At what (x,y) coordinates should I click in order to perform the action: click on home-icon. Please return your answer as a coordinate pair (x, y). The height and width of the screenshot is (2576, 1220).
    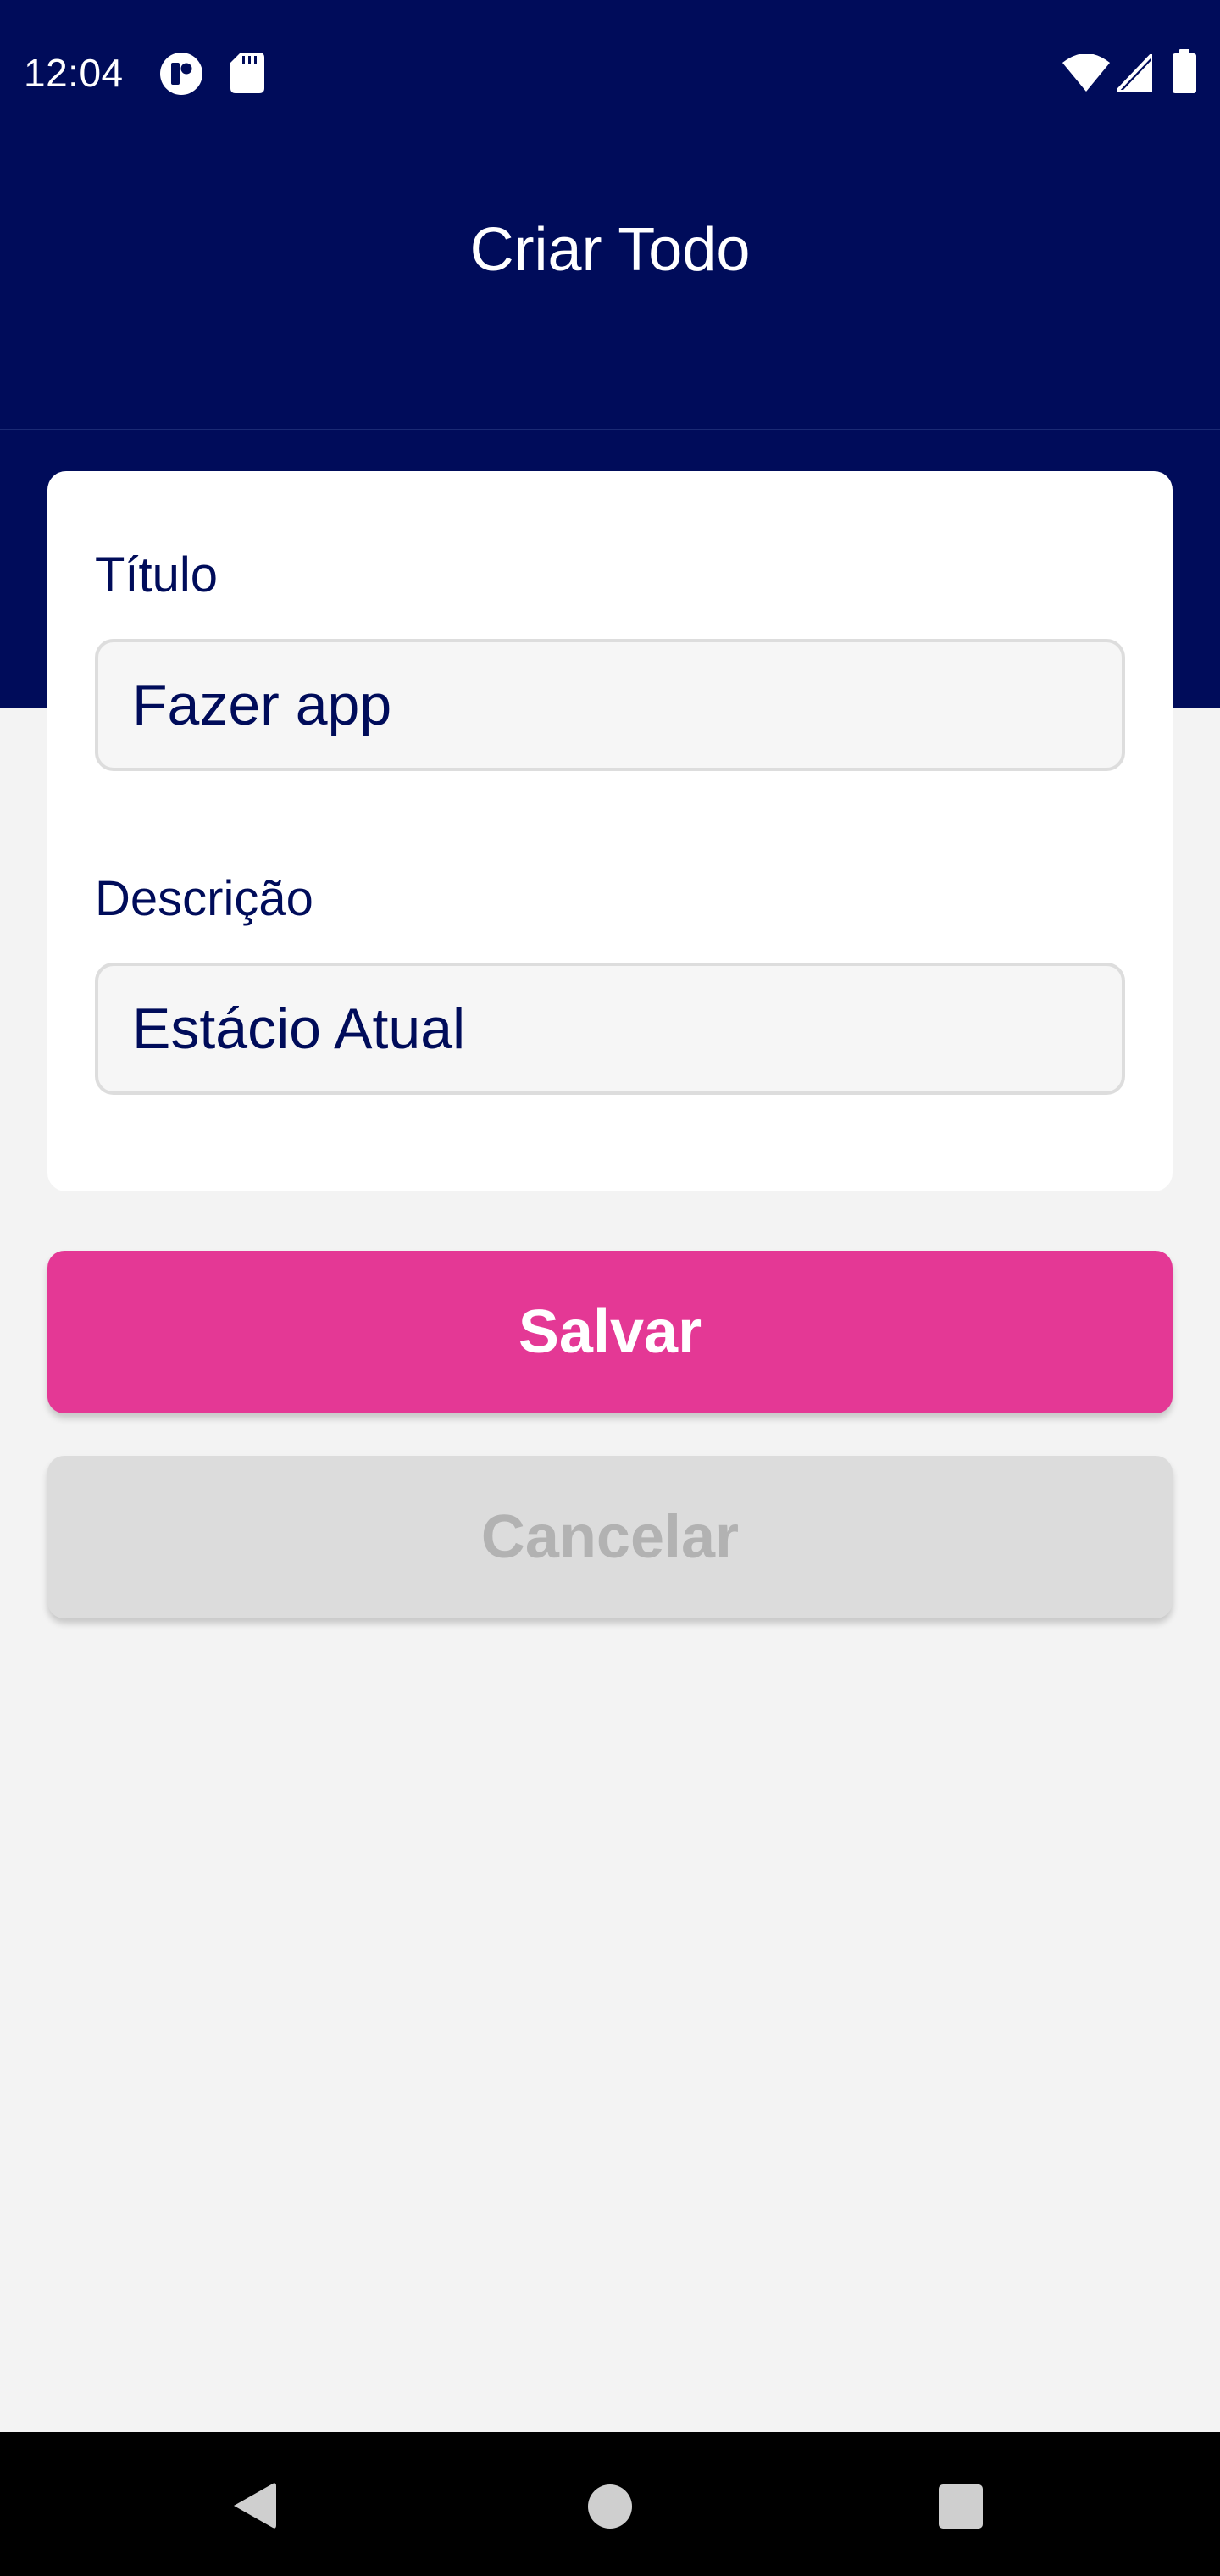
    Looking at the image, I should click on (610, 2506).